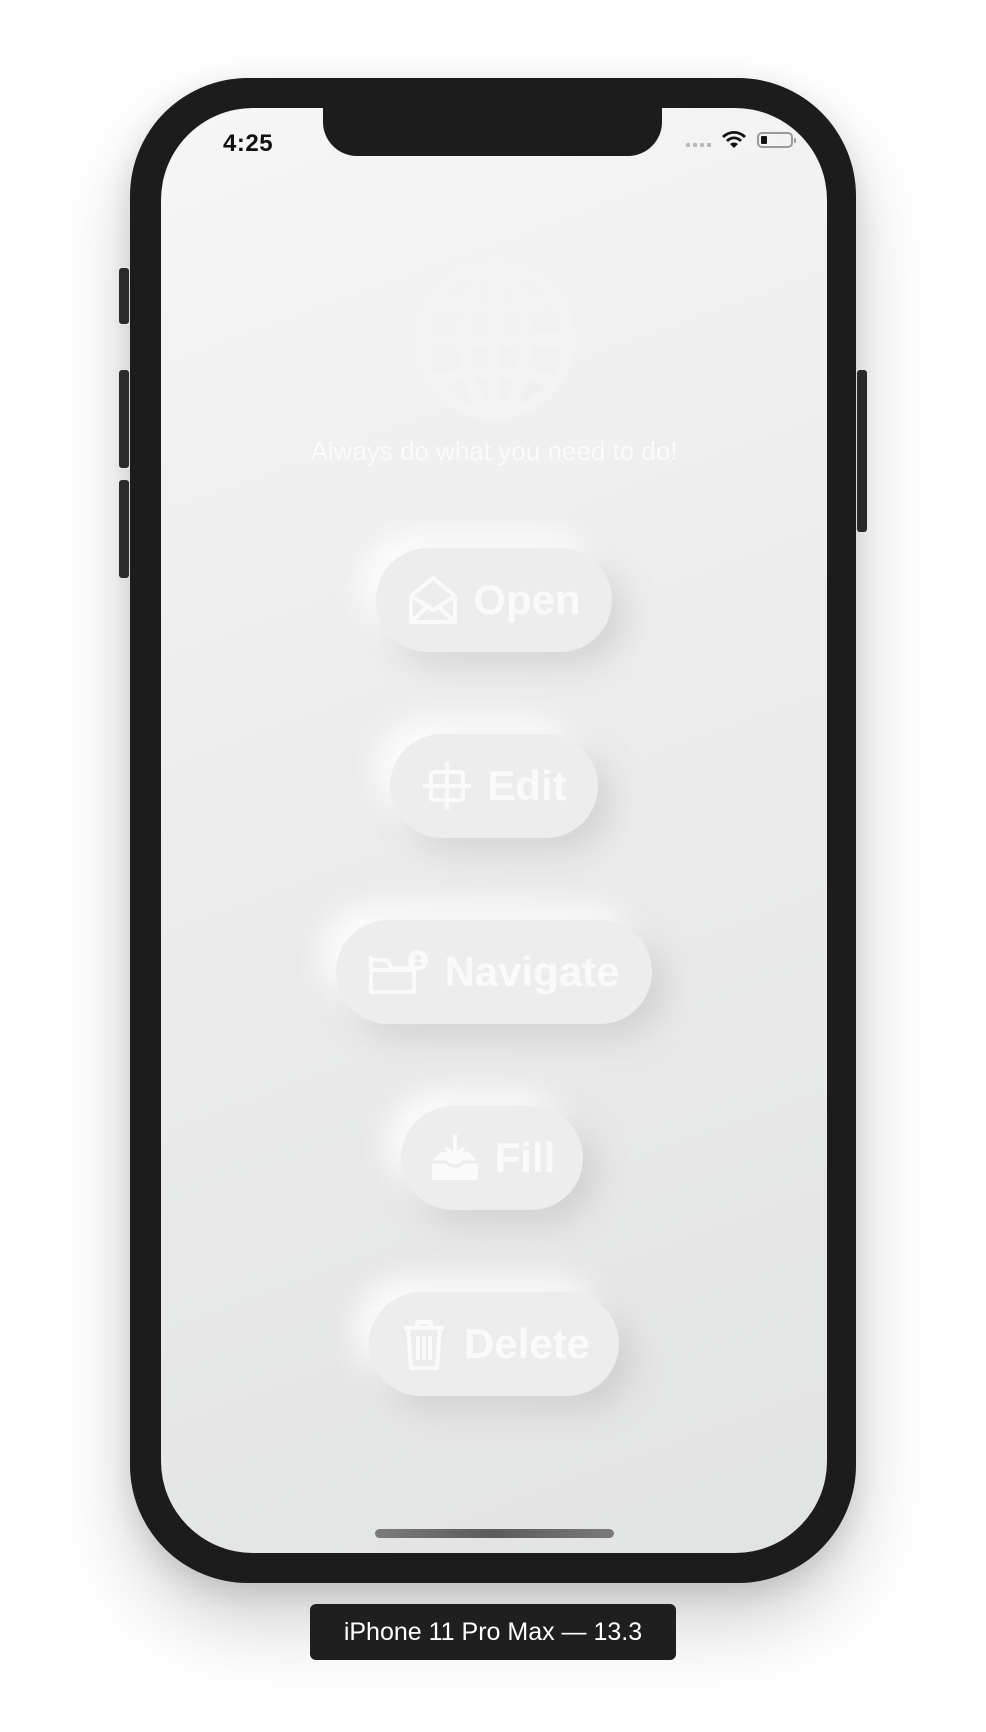 Image resolution: width=986 pixels, height=1732 pixels. I want to click on folder-badge-icon, so click(399, 972).